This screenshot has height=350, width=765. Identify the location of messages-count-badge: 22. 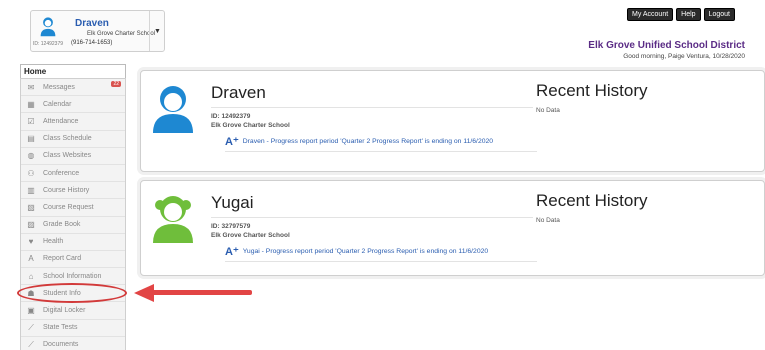
(116, 84).